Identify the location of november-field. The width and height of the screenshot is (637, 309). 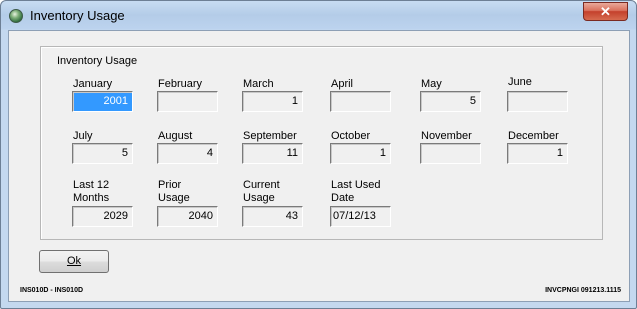
(450, 153).